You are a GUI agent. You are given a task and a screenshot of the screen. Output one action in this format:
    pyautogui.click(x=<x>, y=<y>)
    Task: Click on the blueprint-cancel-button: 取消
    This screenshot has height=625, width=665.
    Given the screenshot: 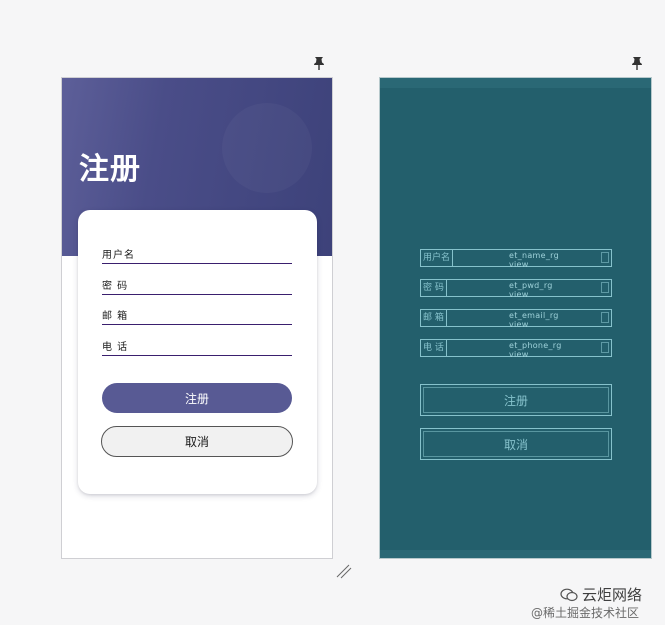 What is the action you would take?
    pyautogui.click(x=516, y=444)
    